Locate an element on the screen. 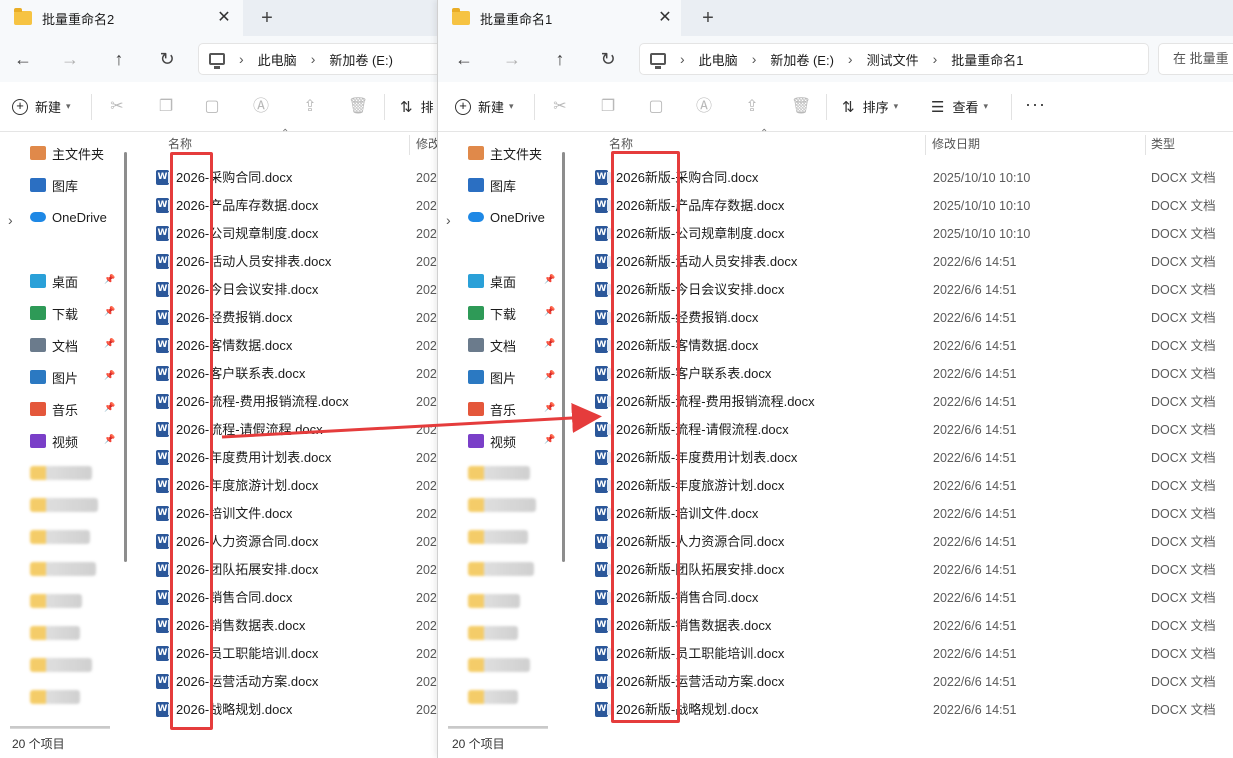 The height and width of the screenshot is (758, 1233). chevron-right-icon: › is located at coordinates (448, 220).